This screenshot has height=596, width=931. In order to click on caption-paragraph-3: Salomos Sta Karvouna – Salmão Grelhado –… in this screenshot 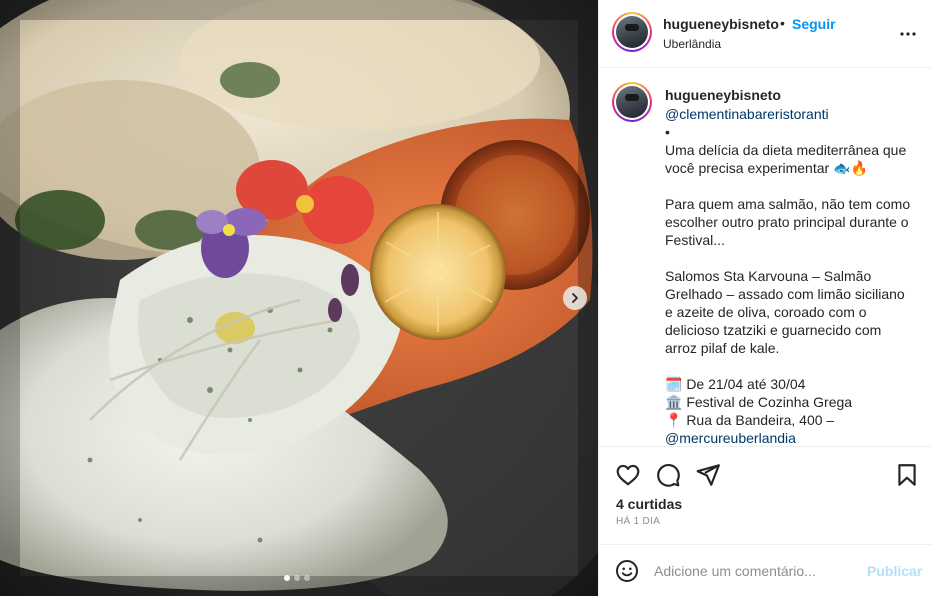, I will do `click(787, 312)`.